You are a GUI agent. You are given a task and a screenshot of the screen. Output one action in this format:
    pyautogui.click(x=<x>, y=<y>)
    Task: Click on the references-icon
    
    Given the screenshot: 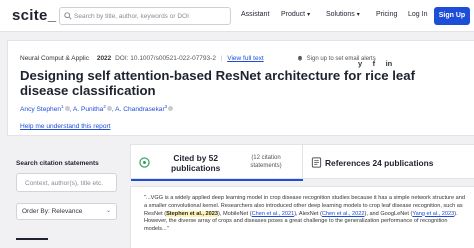 What is the action you would take?
    pyautogui.click(x=316, y=162)
    